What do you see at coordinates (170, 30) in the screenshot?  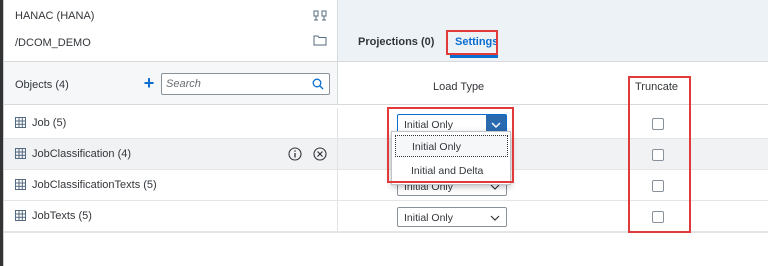 I see `source-panel: HANAC (HANA) /DCOM_DEMO` at bounding box center [170, 30].